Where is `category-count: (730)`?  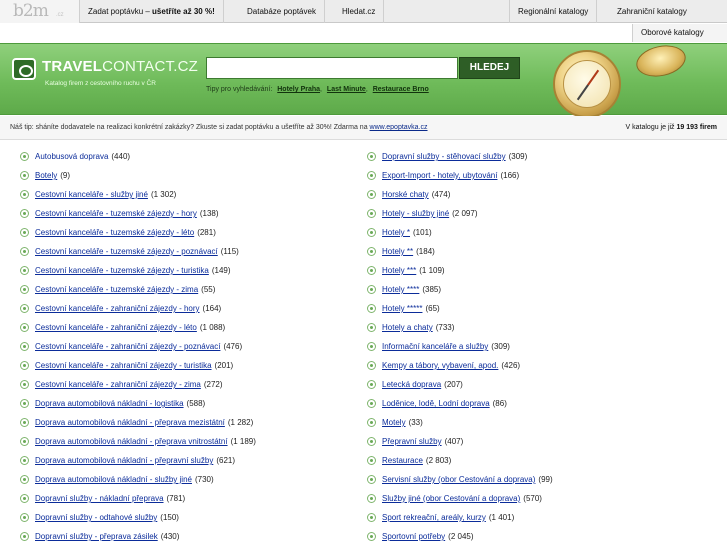 category-count: (730) is located at coordinates (204, 479).